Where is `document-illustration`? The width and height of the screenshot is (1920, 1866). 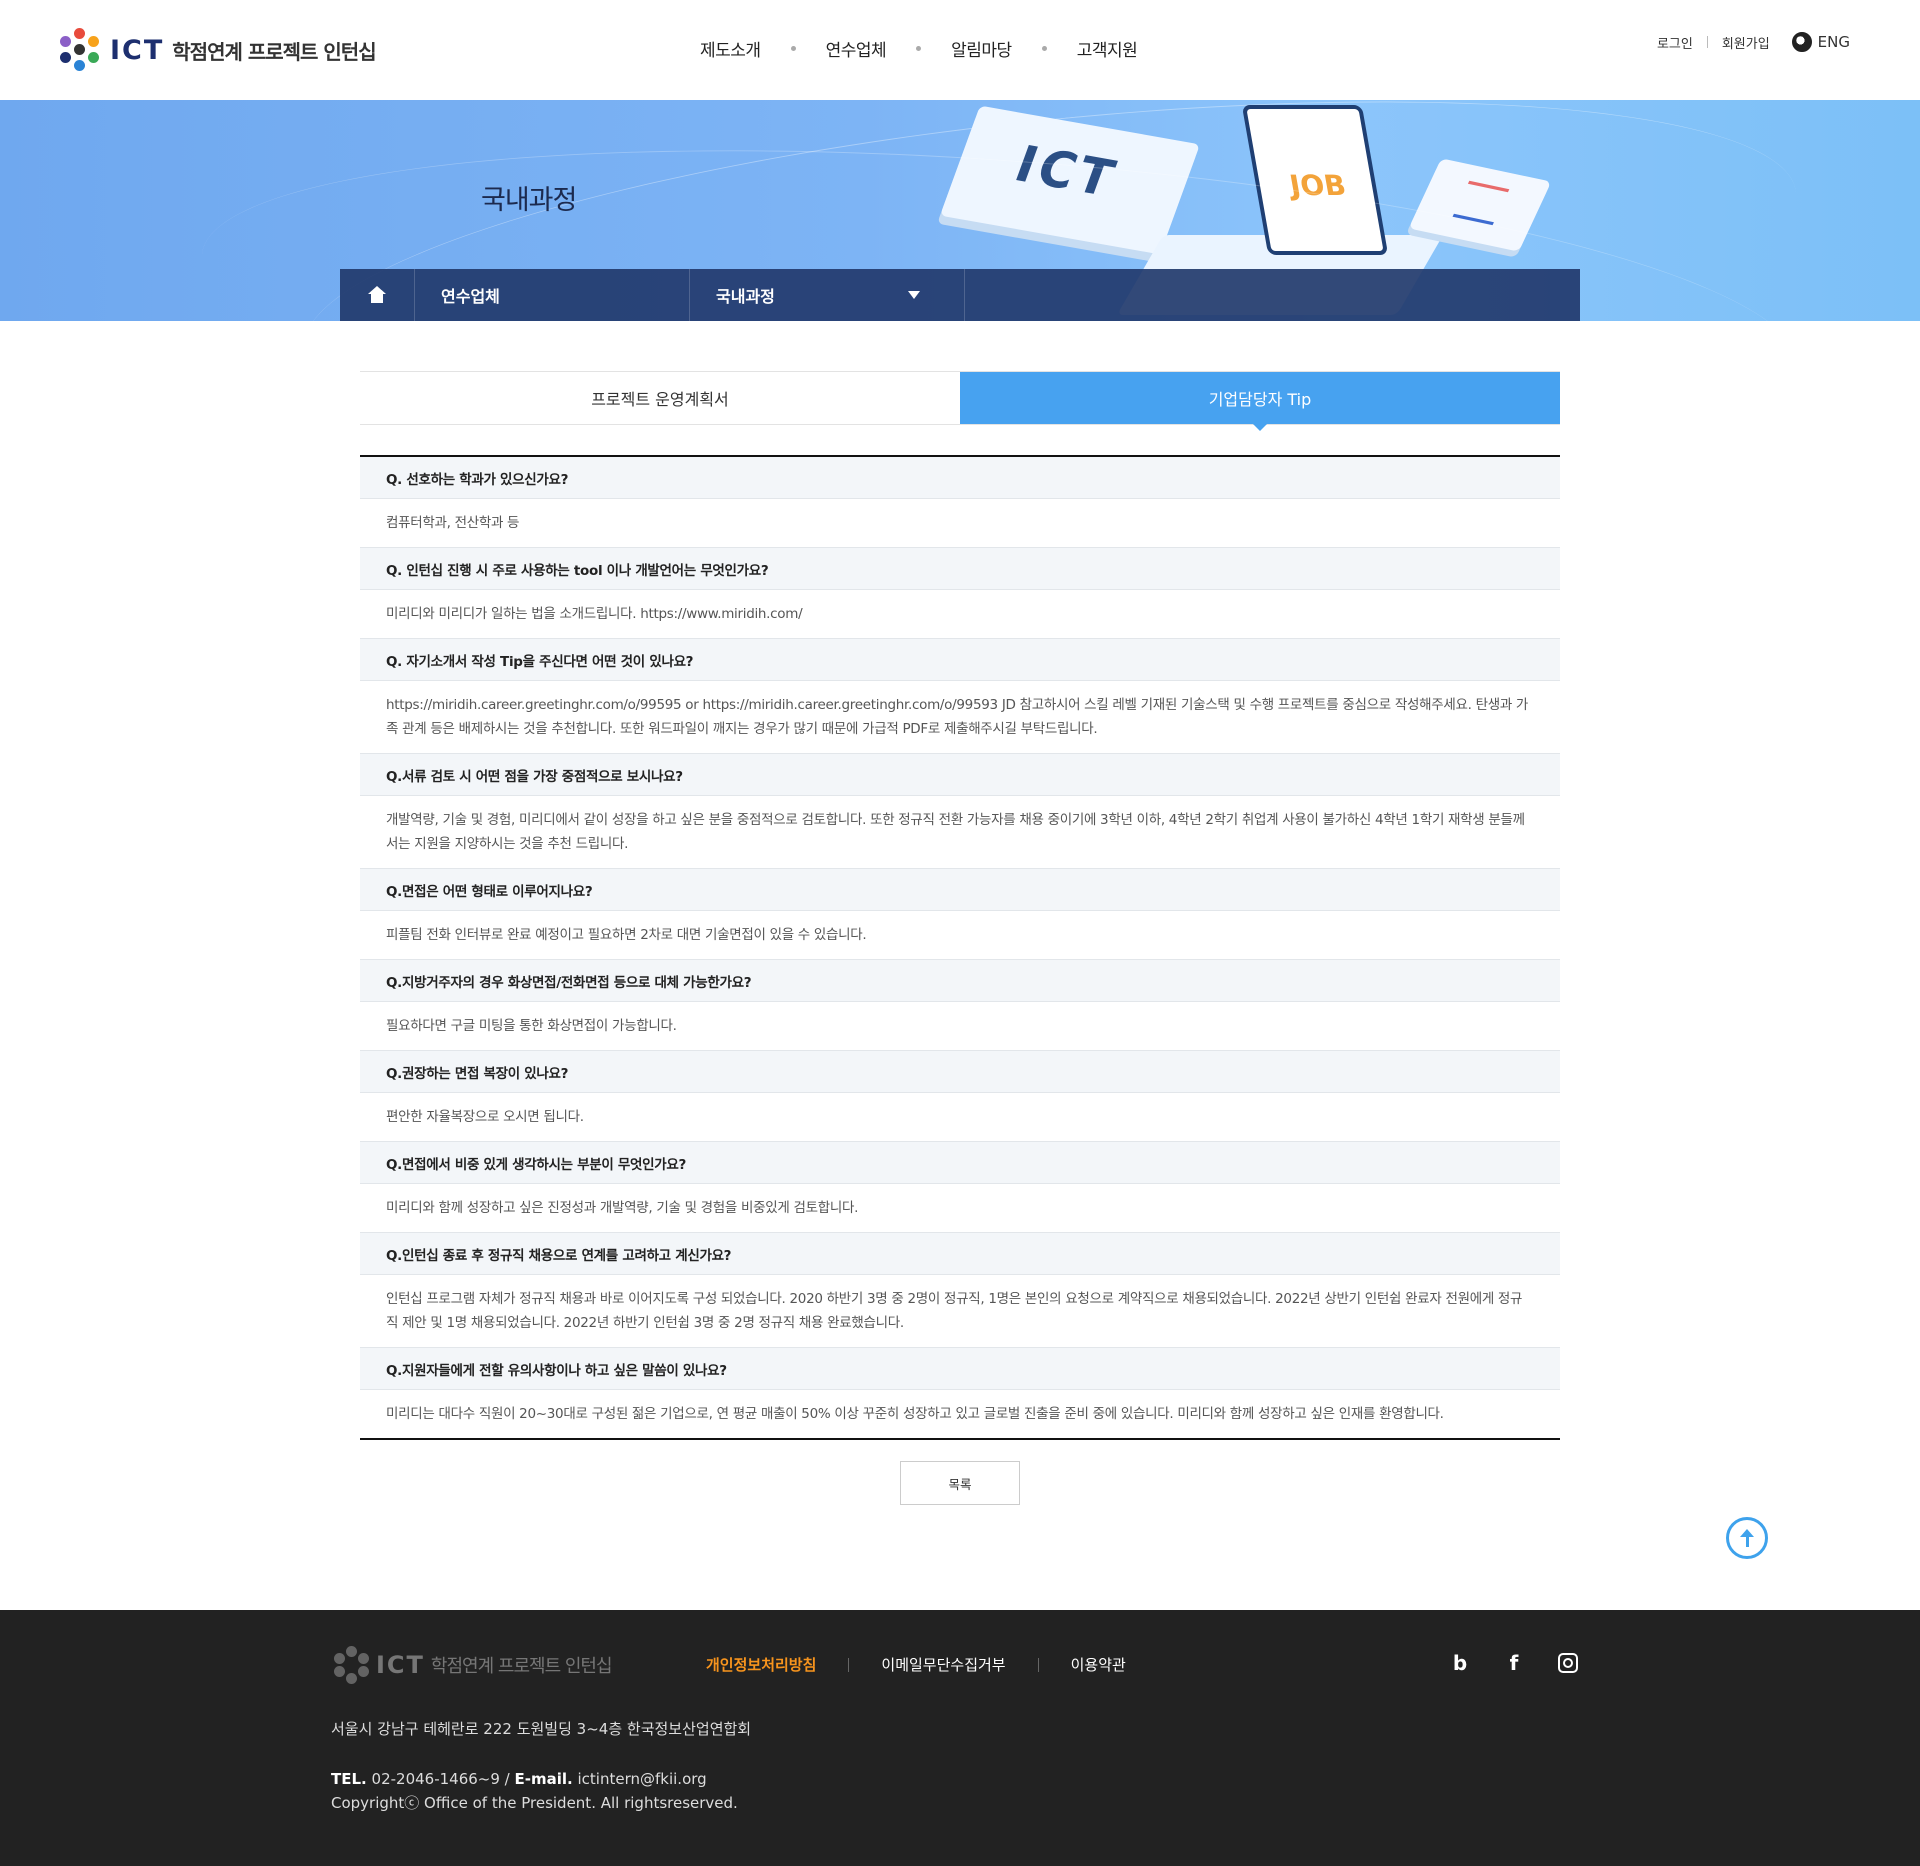
document-illustration is located at coordinates (1480, 205).